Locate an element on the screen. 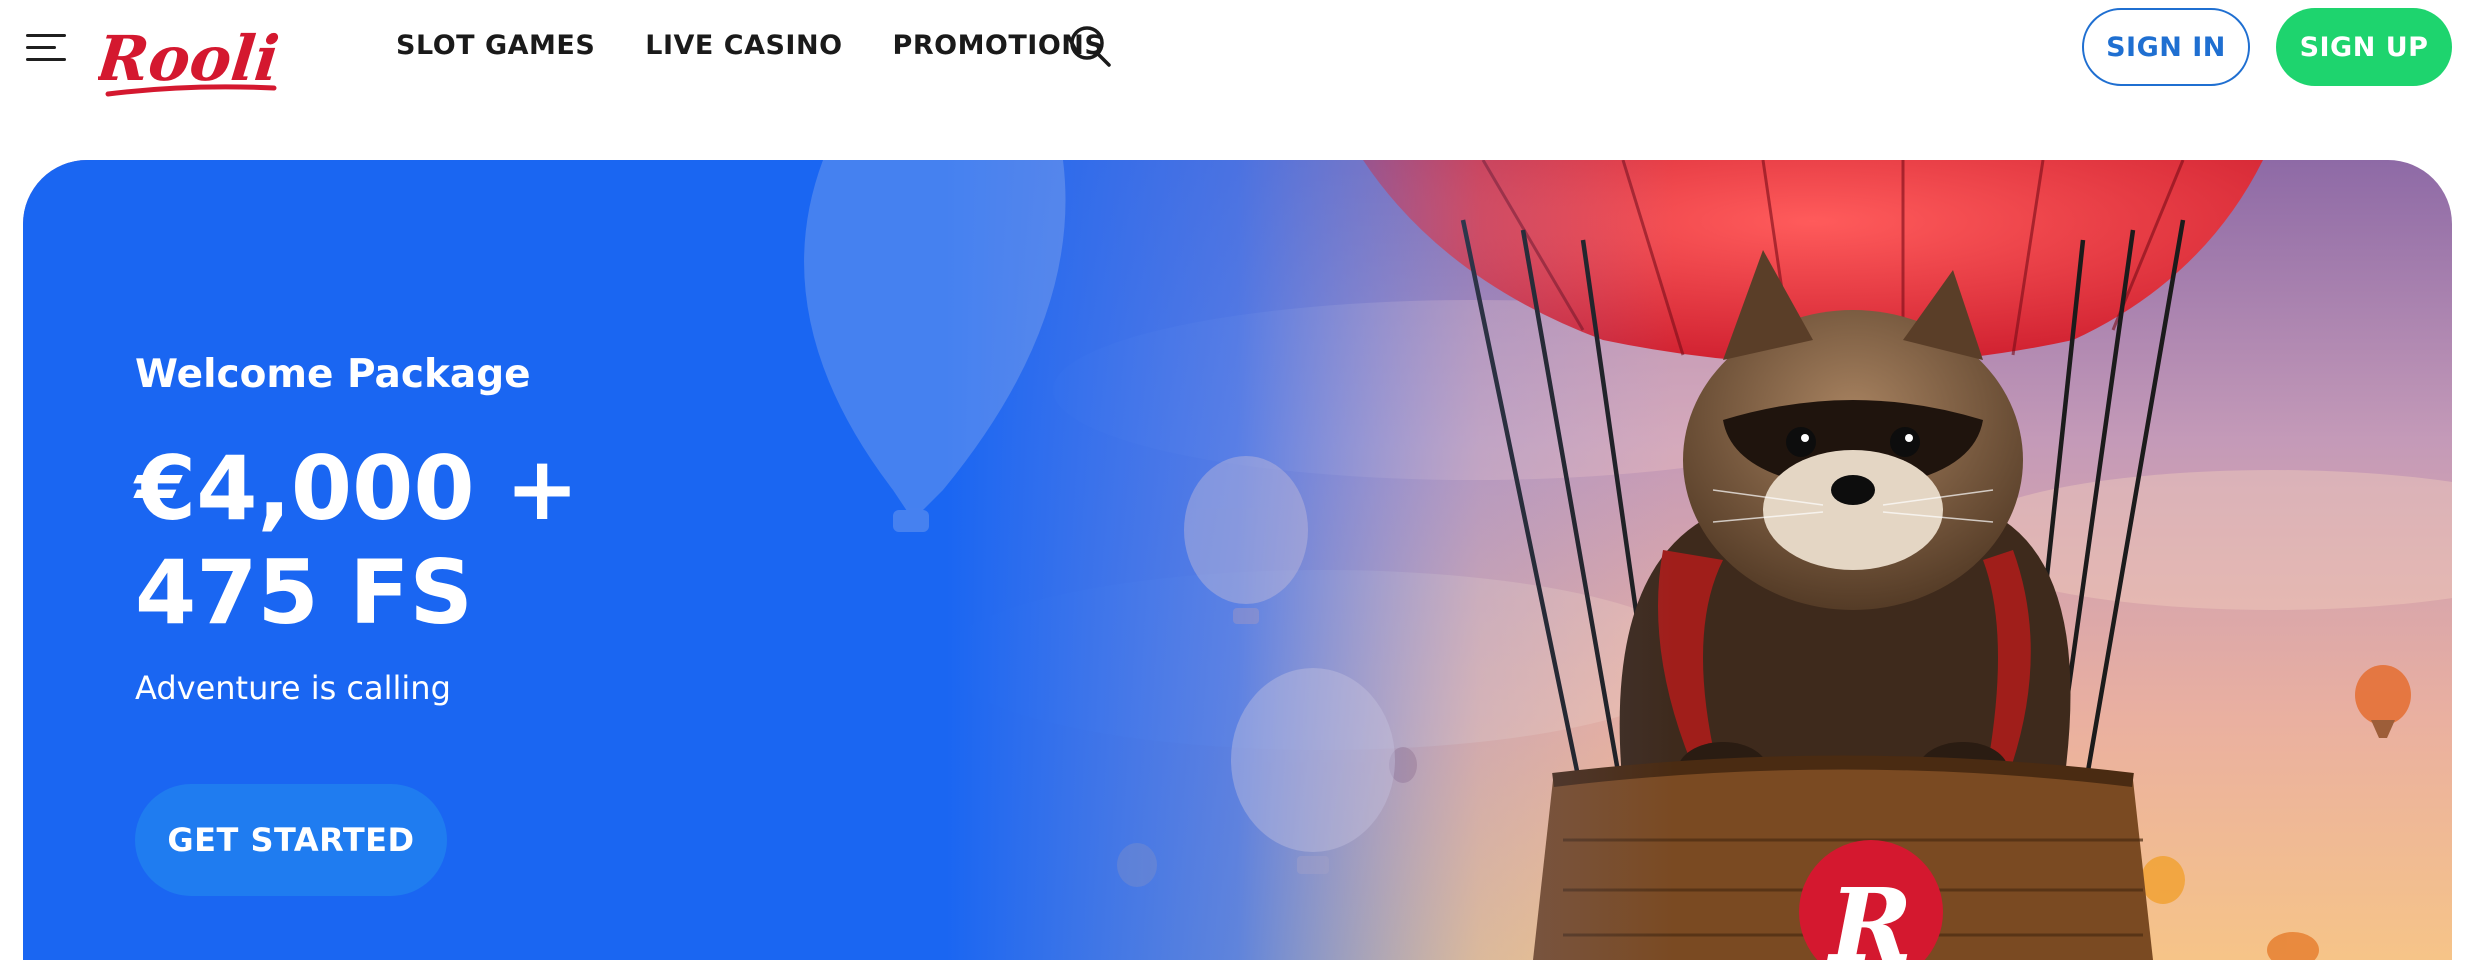  search-icon is located at coordinates (1090, 46).